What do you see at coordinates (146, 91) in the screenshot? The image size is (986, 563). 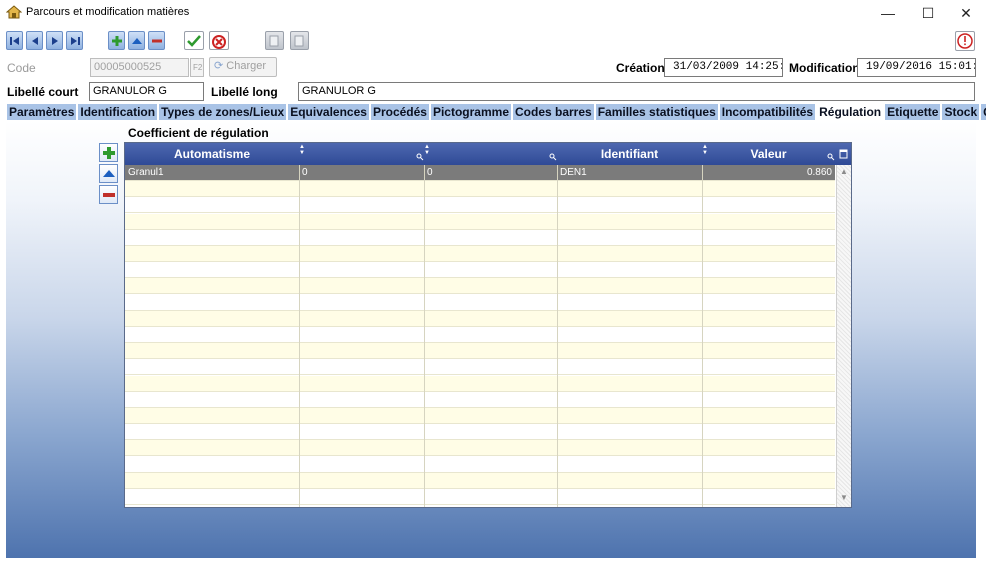 I see `short-label-input: GRANULOR G` at bounding box center [146, 91].